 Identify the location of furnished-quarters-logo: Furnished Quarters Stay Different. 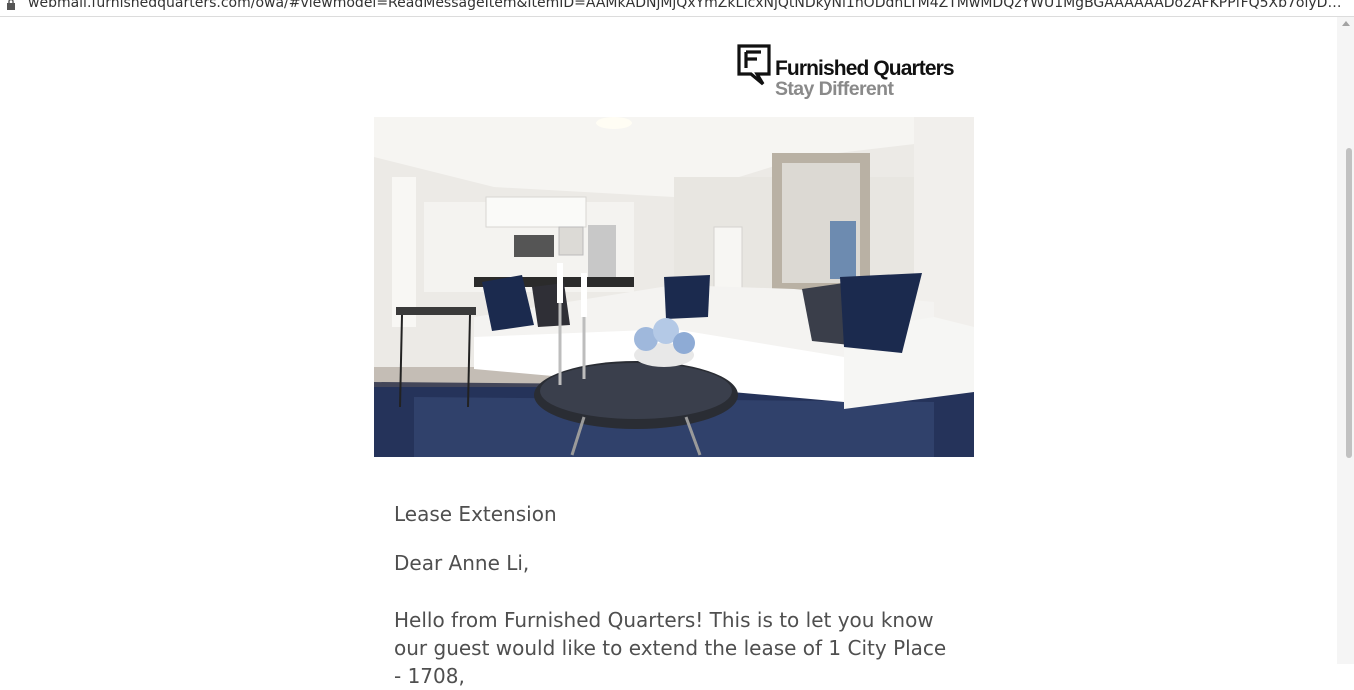
(849, 73).